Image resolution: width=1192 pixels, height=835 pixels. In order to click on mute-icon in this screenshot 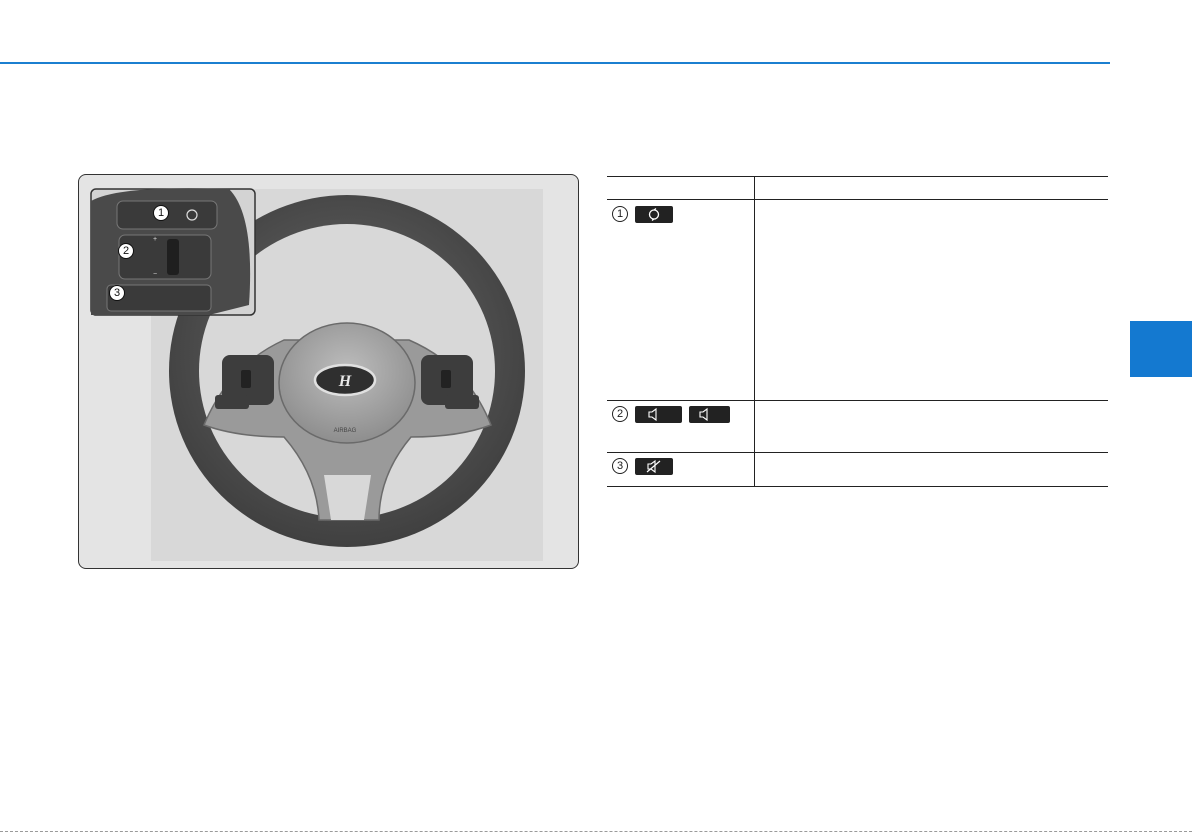, I will do `click(654, 466)`.